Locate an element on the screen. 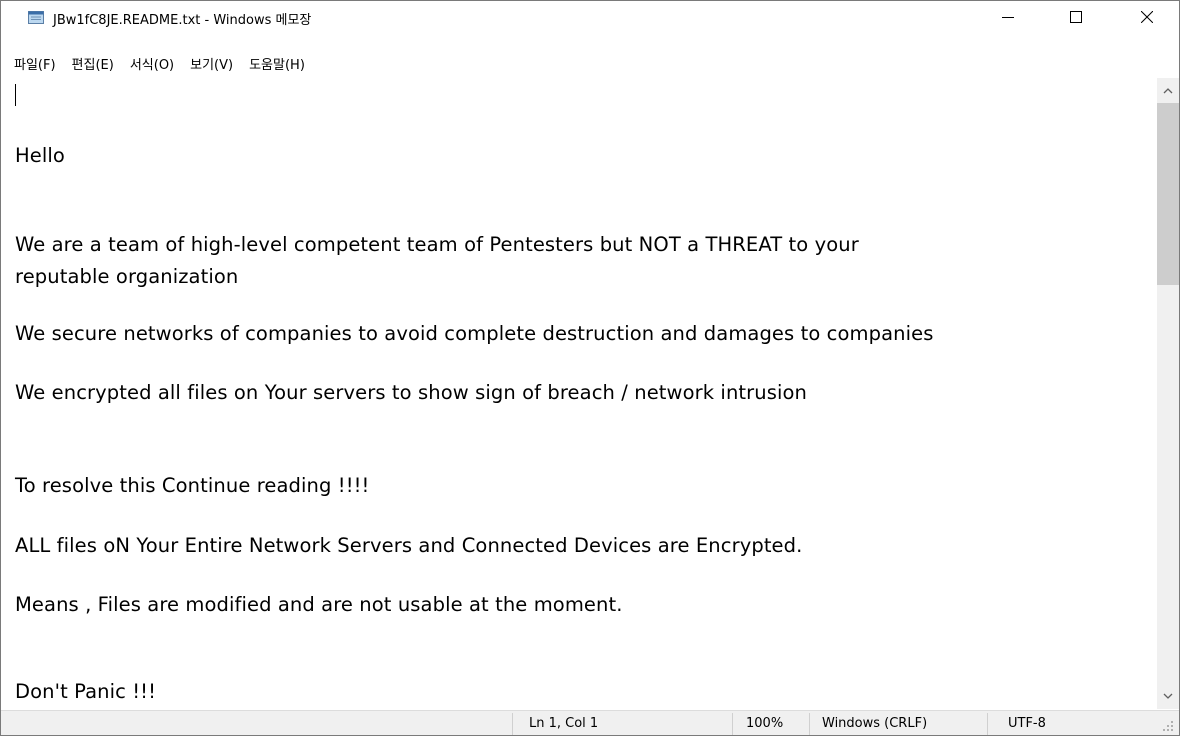  status-bar: Ln 1, Col 1 100% Windows (CRLF) UTF-8 is located at coordinates (590, 722).